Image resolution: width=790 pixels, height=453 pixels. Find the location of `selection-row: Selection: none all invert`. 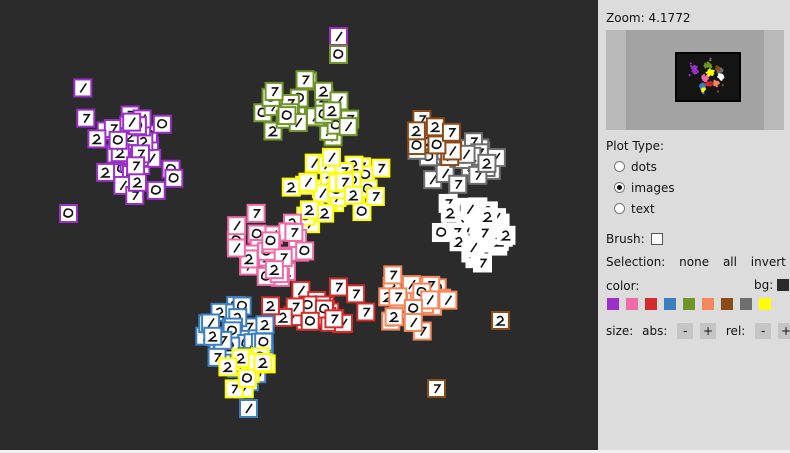

selection-row: Selection: none all invert is located at coordinates (696, 262).